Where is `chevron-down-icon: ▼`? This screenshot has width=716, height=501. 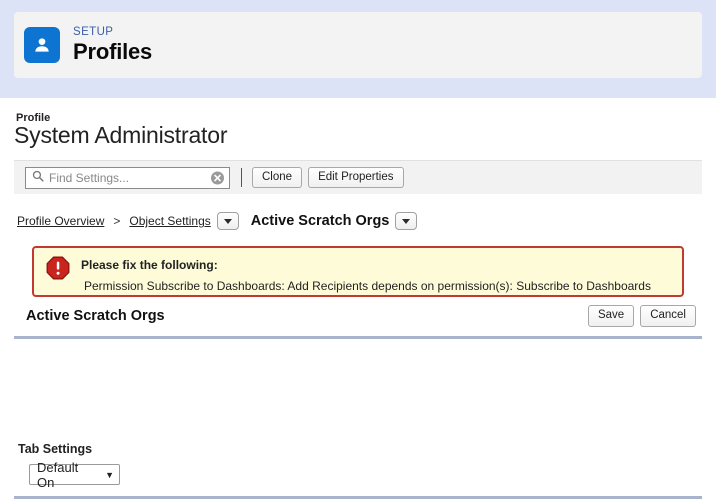
chevron-down-icon: ▼ is located at coordinates (109, 474).